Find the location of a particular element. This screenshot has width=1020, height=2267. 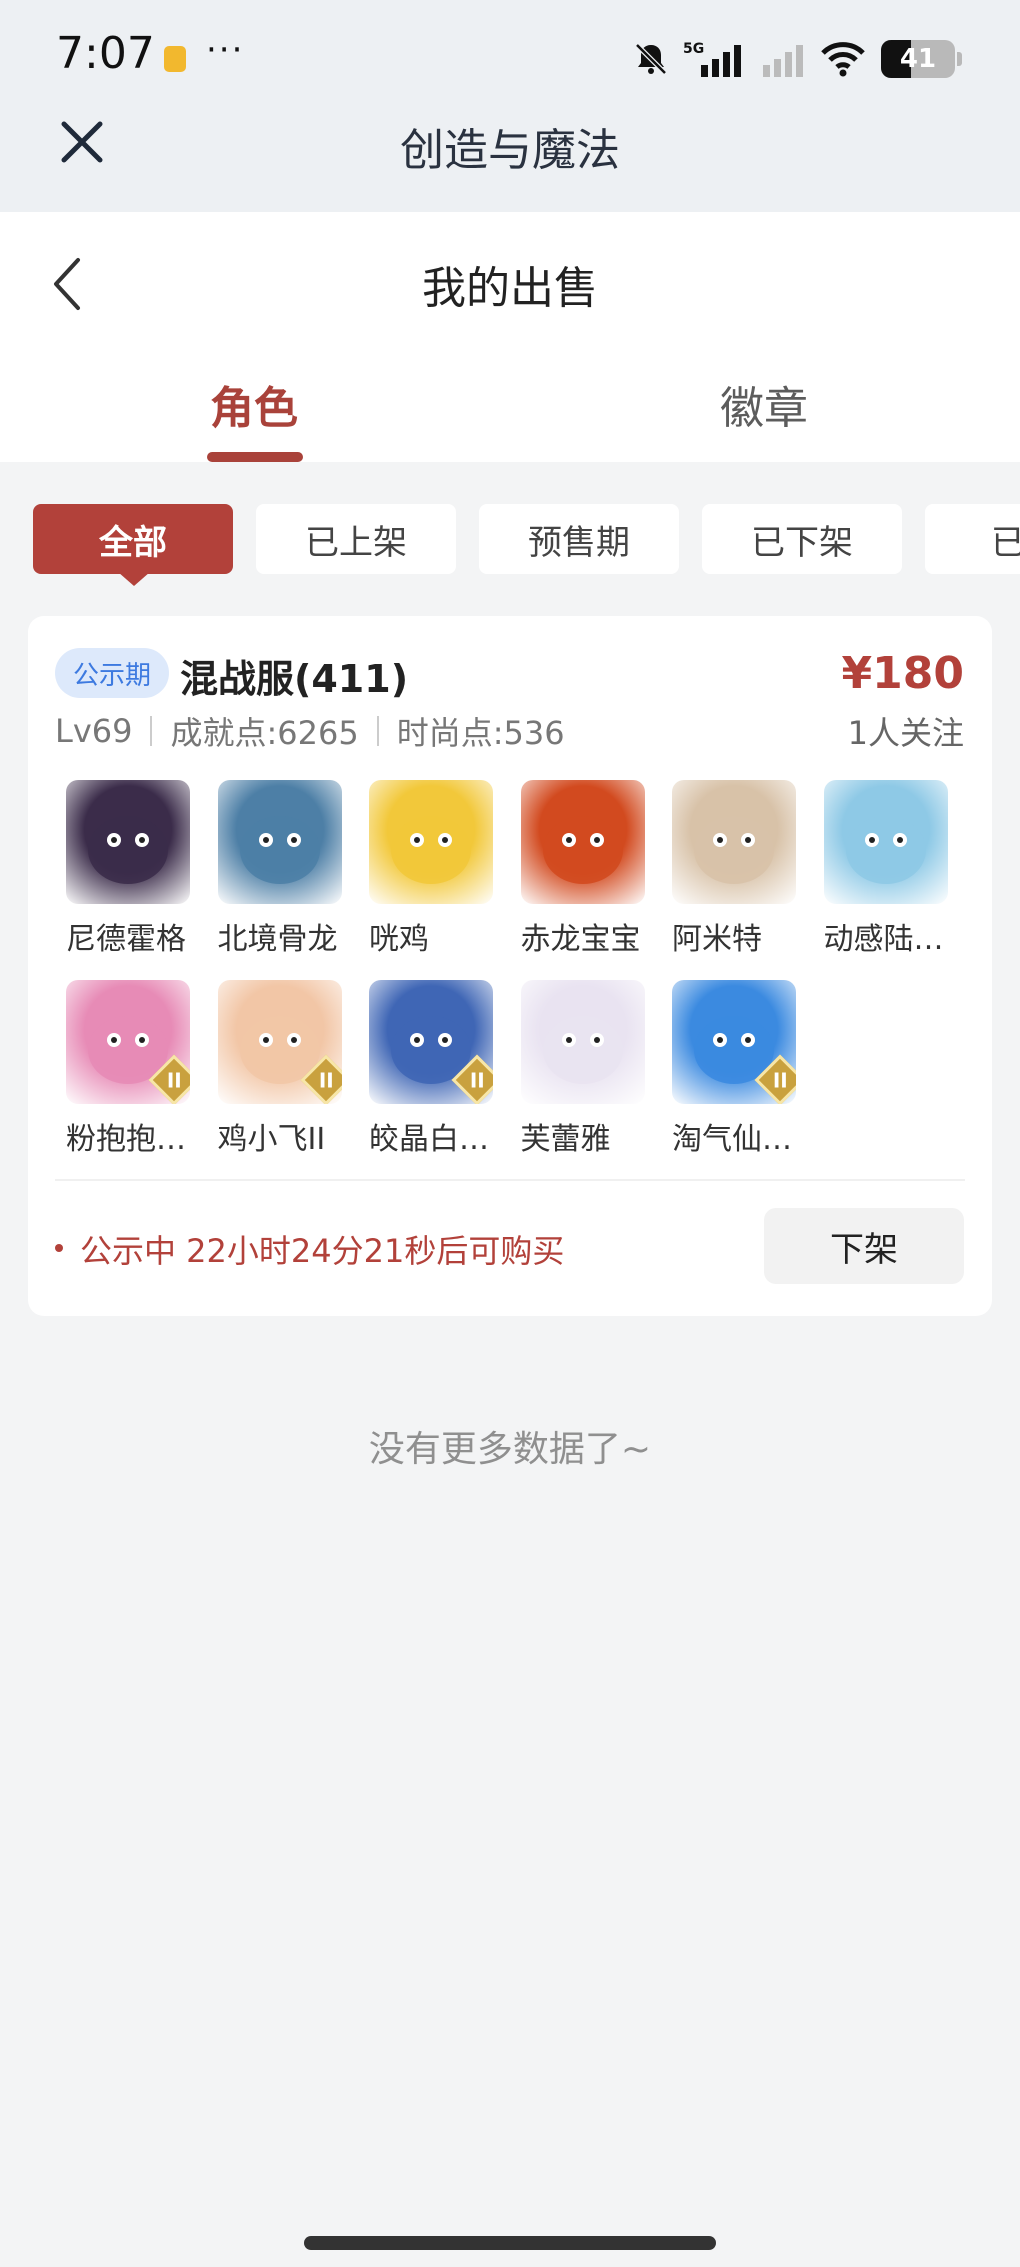

white-tiger-icon: II is located at coordinates (431, 1042).